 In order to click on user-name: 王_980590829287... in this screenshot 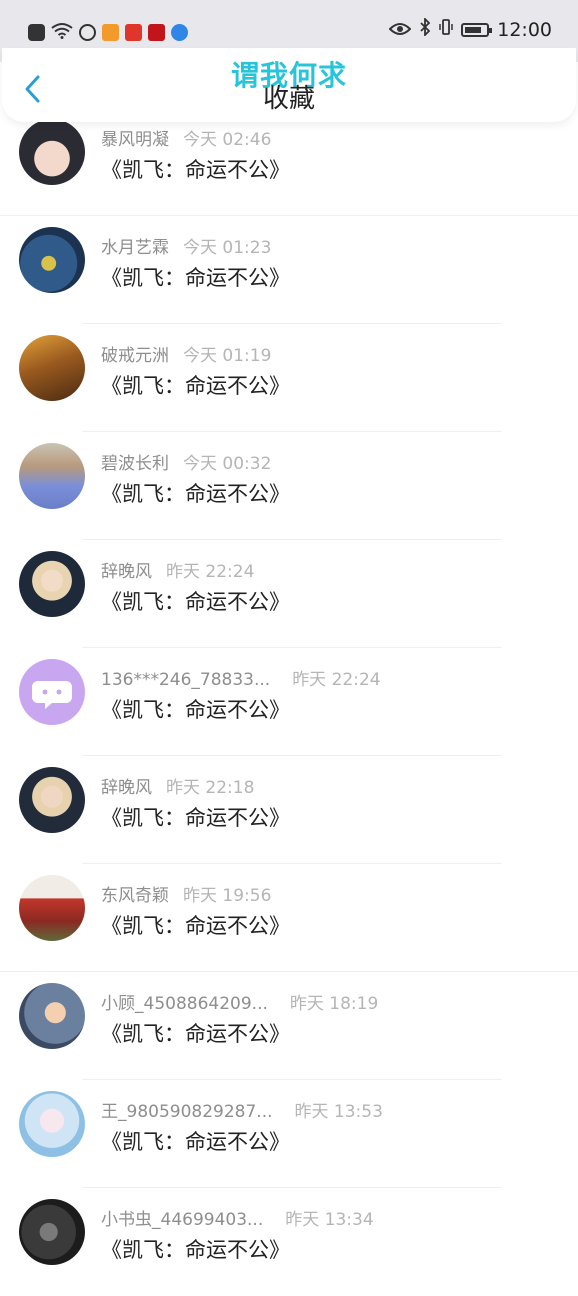, I will do `click(187, 1112)`.